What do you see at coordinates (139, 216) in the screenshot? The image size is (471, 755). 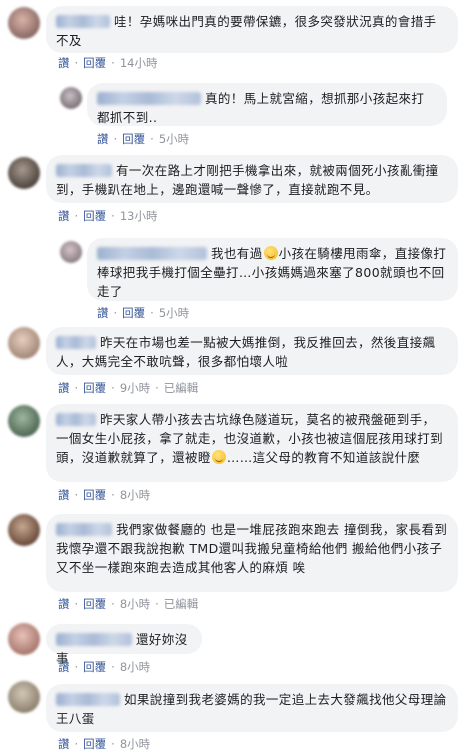 I see `timestamp: 13小時` at bounding box center [139, 216].